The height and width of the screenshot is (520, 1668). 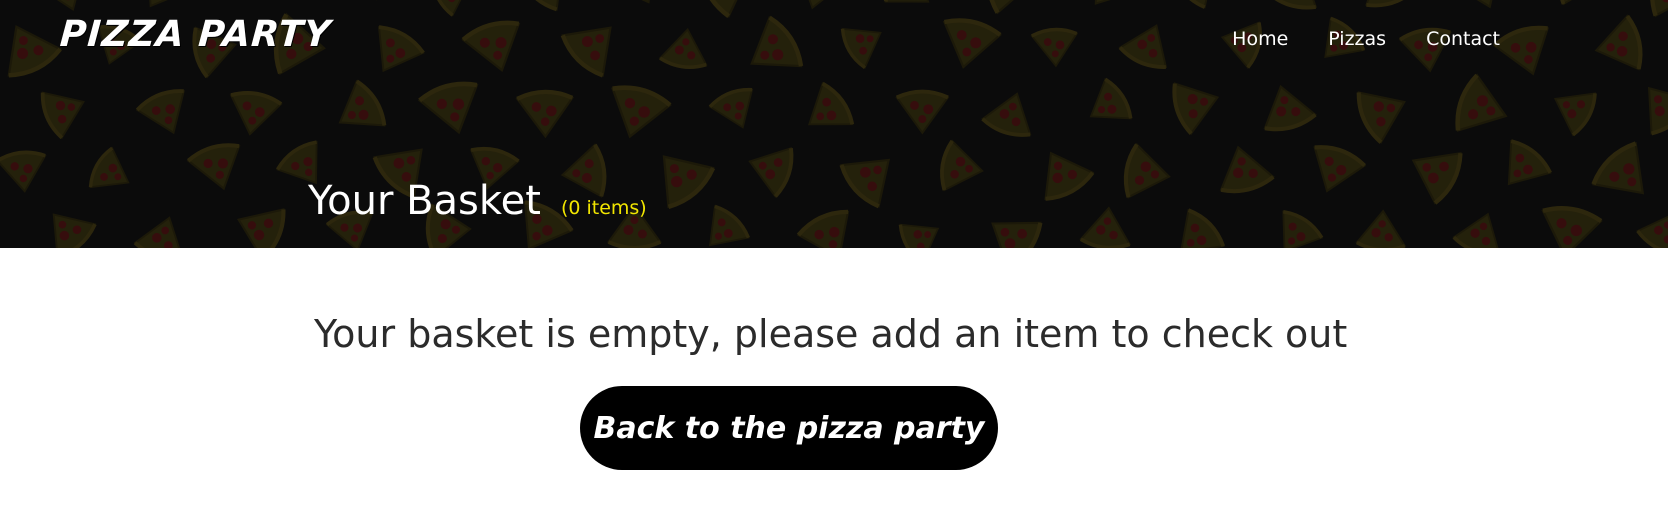 I want to click on nav-link-pizzas: Pizzas, so click(x=1357, y=39).